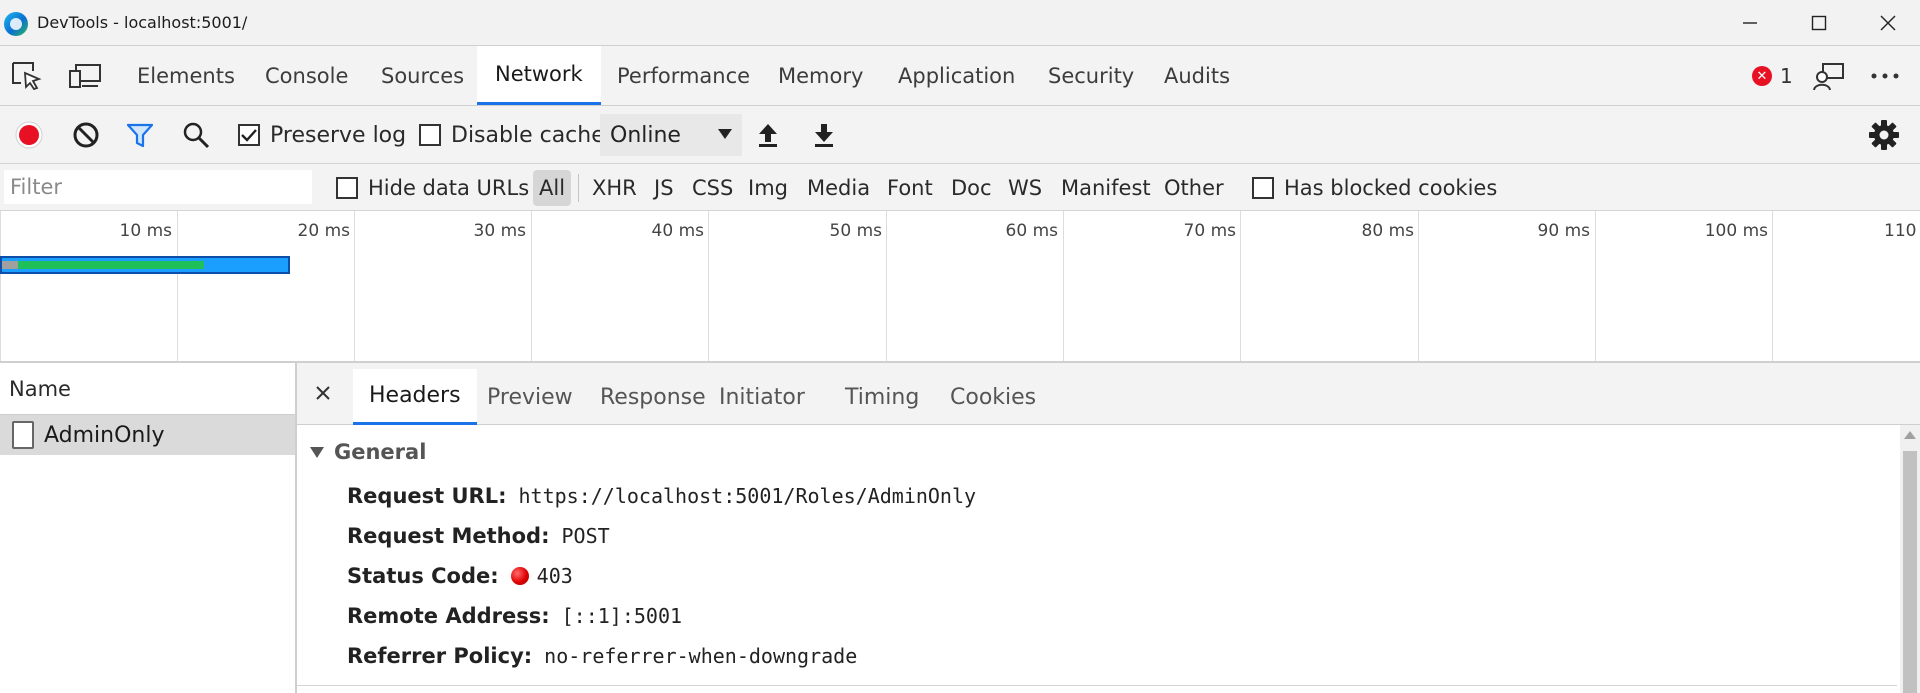 This screenshot has height=693, width=1920. What do you see at coordinates (104, 435) in the screenshot?
I see `request-name: AdminOnly` at bounding box center [104, 435].